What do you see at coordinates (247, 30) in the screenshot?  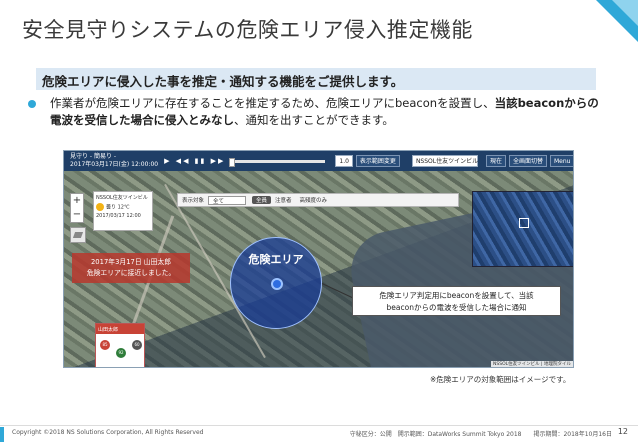 I see `slide-title: 安全見守りシステムの危険エリア侵入推定機能` at bounding box center [247, 30].